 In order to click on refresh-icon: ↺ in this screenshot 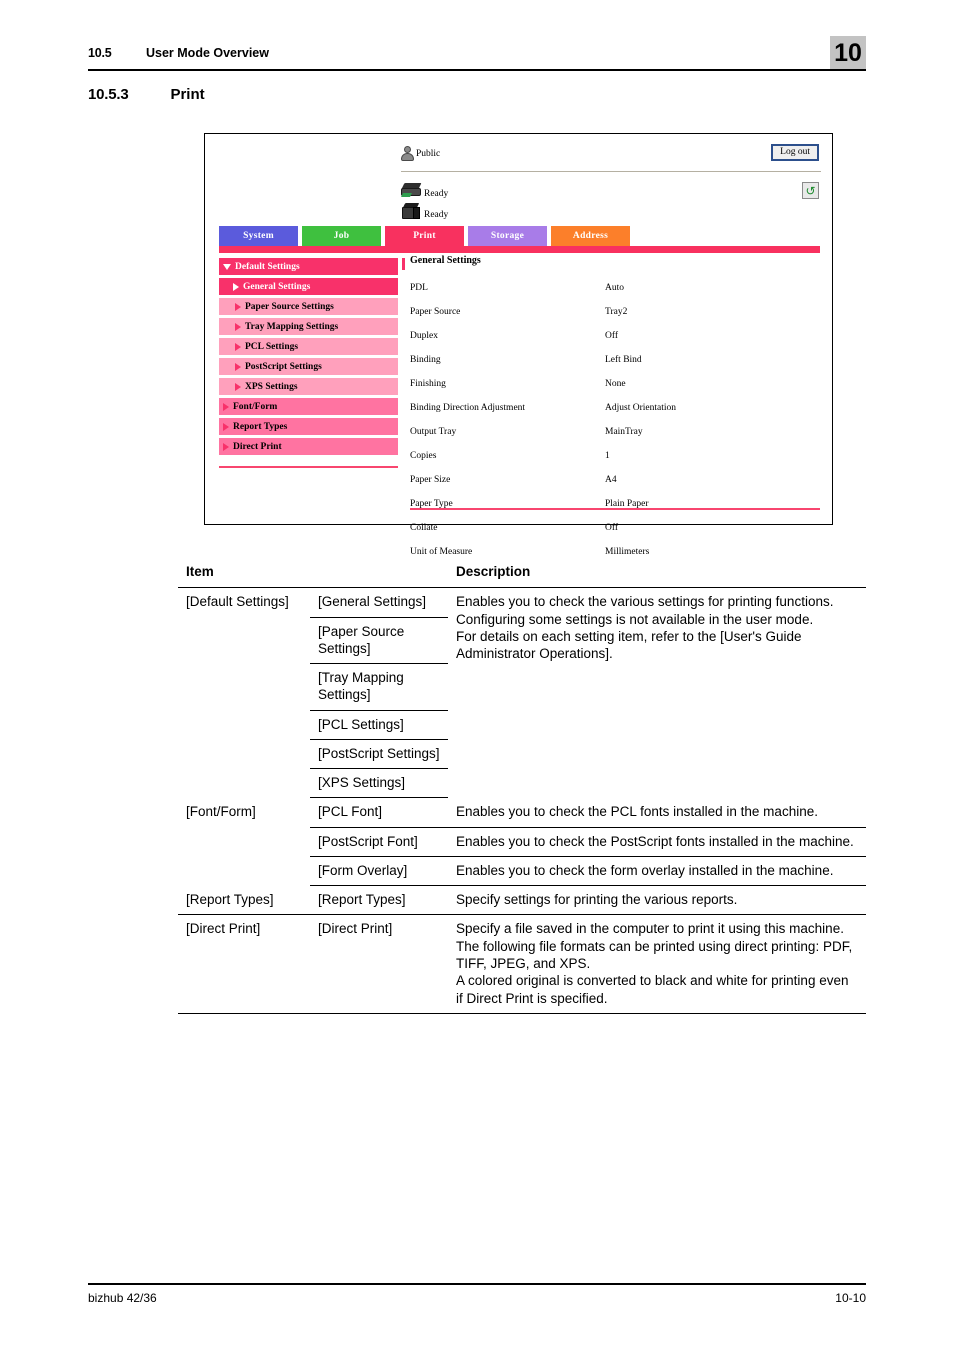, I will do `click(810, 190)`.